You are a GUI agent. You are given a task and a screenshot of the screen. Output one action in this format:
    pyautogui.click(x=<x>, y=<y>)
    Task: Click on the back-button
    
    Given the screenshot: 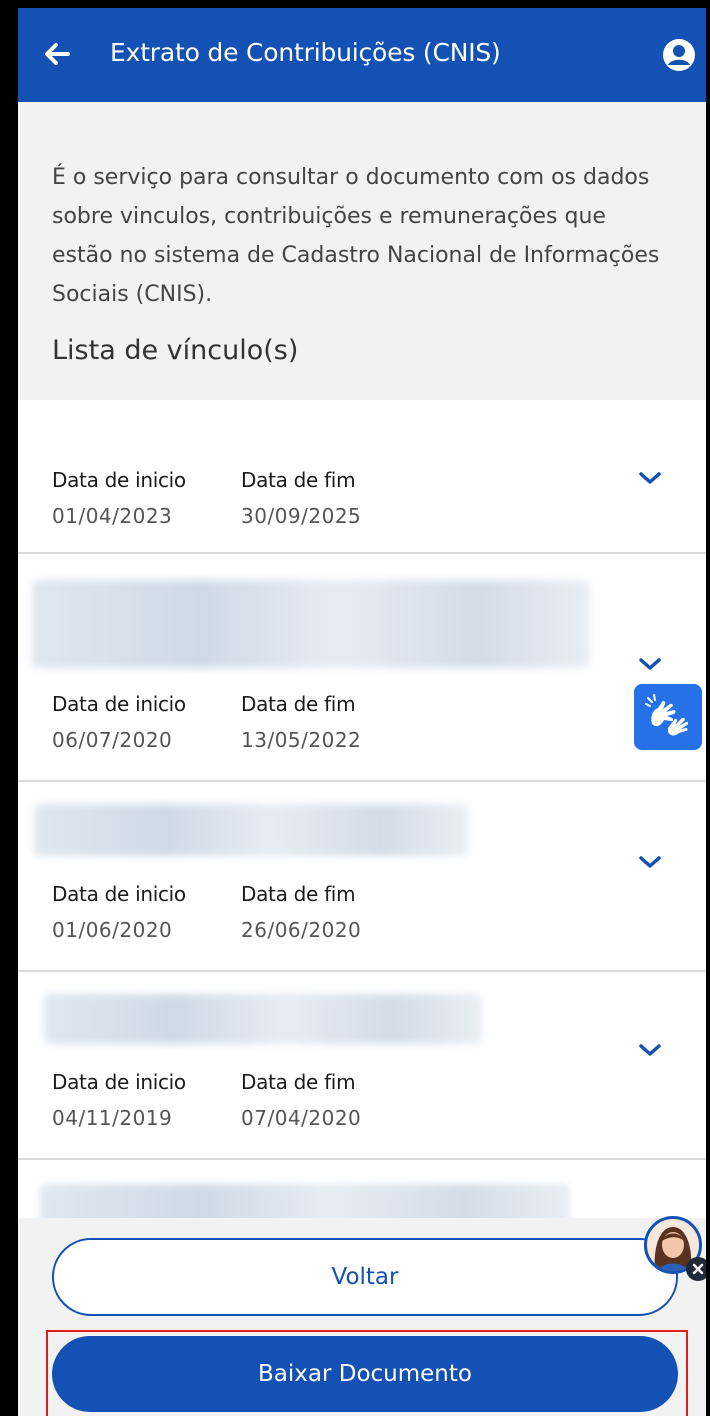 What is the action you would take?
    pyautogui.click(x=58, y=54)
    